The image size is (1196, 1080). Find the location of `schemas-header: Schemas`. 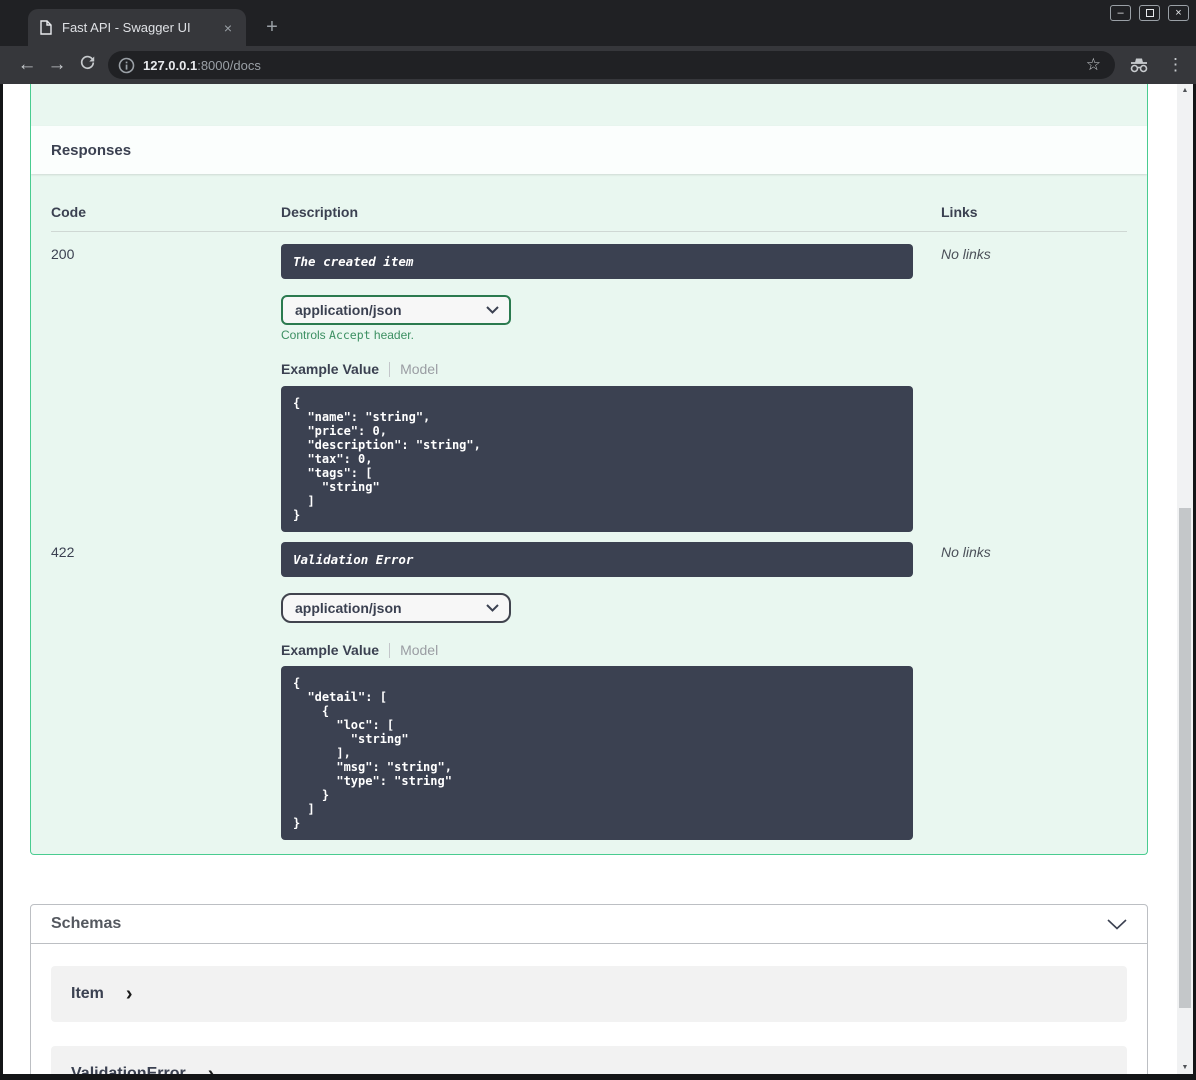

schemas-header: Schemas is located at coordinates (589, 924).